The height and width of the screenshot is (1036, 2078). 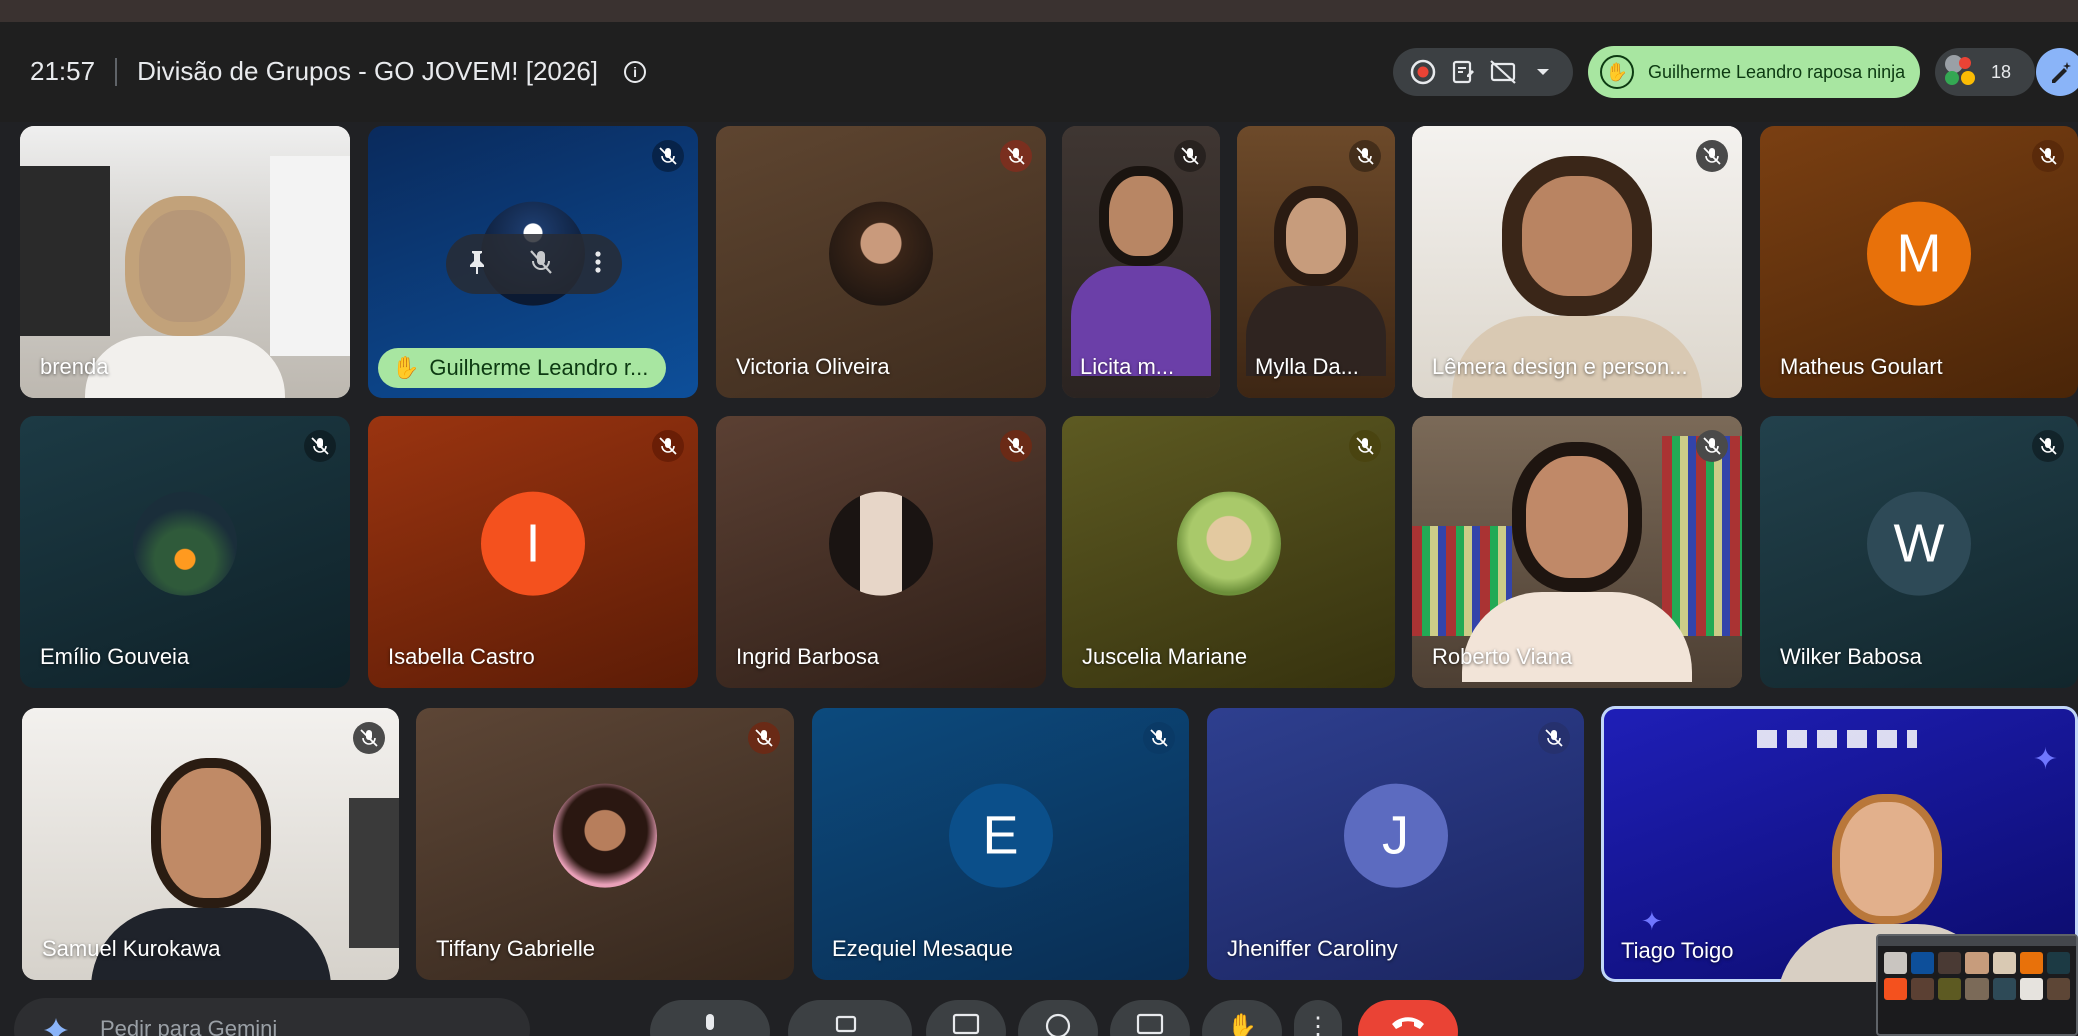 What do you see at coordinates (1395, 835) in the screenshot?
I see `avatar: J` at bounding box center [1395, 835].